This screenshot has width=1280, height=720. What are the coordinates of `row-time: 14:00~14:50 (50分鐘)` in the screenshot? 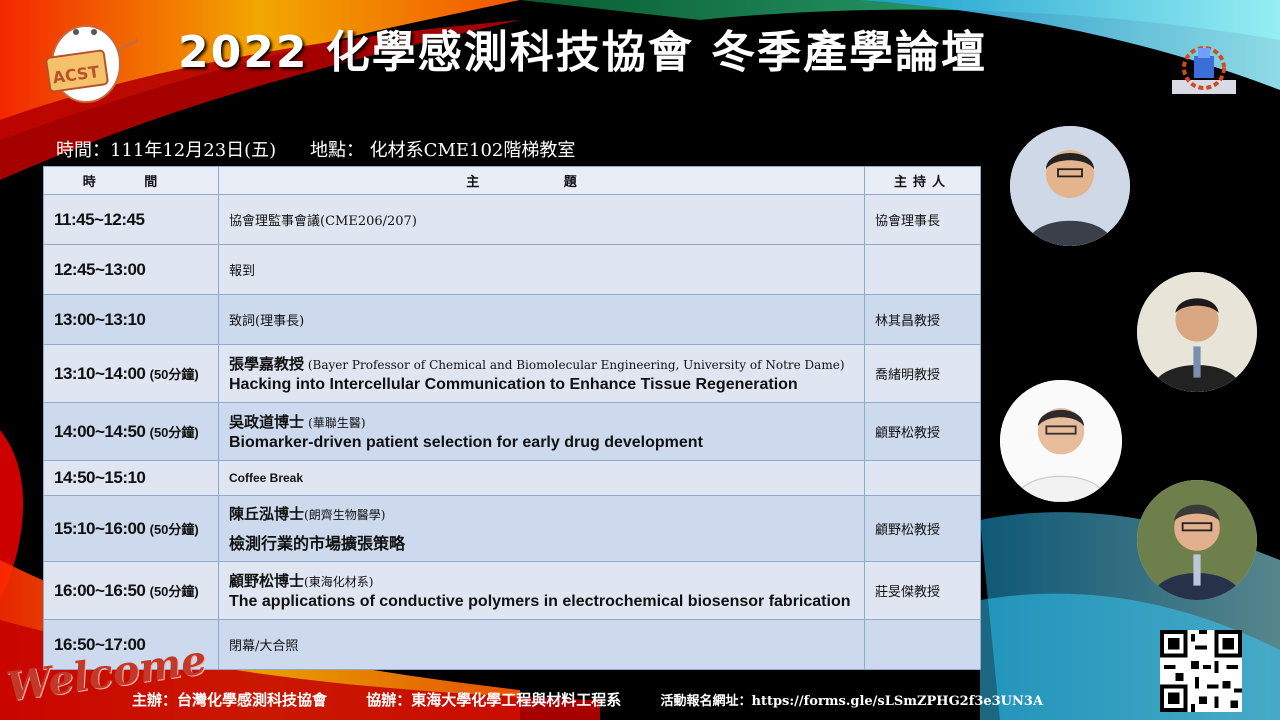 It's located at (131, 431).